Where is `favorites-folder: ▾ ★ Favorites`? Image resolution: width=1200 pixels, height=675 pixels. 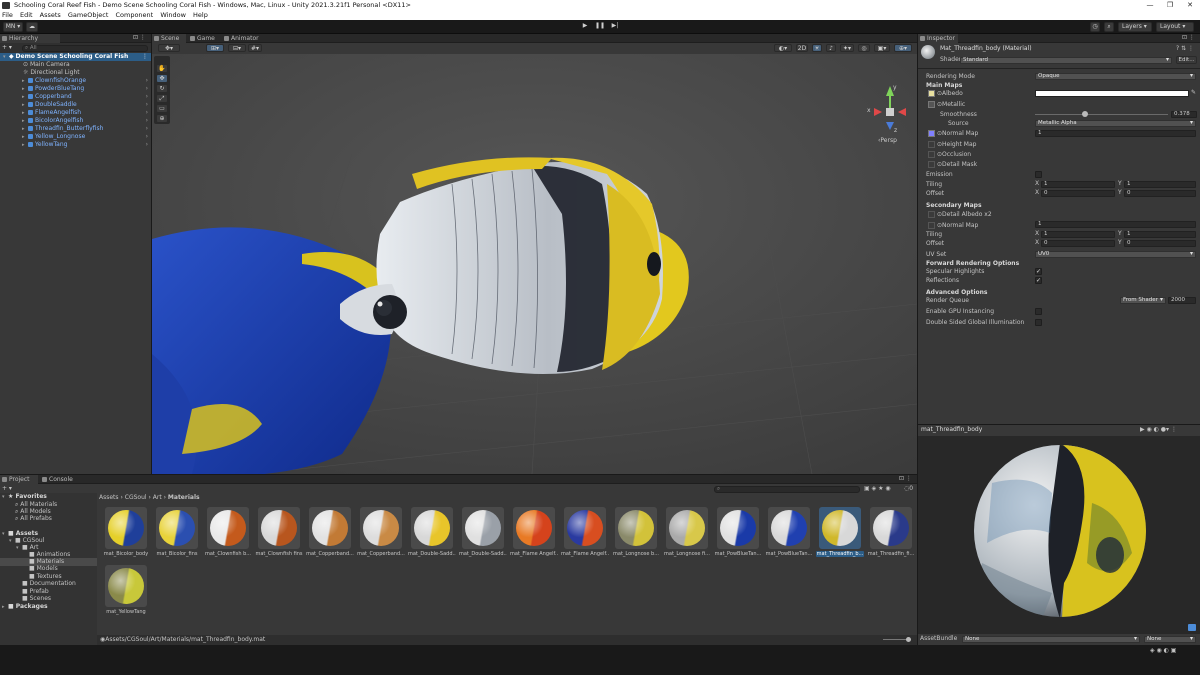 favorites-folder: ▾ ★ Favorites is located at coordinates (24, 497).